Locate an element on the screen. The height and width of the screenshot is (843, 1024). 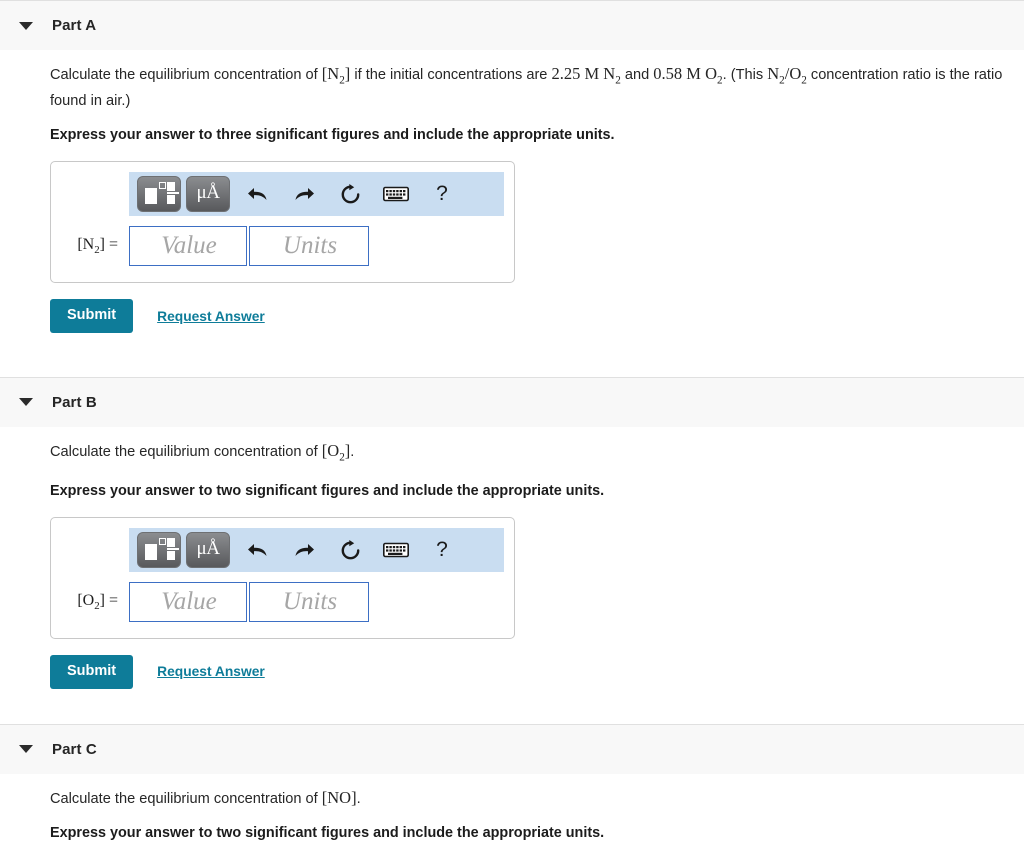
collapse-triangle-icon-a is located at coordinates (26, 26).